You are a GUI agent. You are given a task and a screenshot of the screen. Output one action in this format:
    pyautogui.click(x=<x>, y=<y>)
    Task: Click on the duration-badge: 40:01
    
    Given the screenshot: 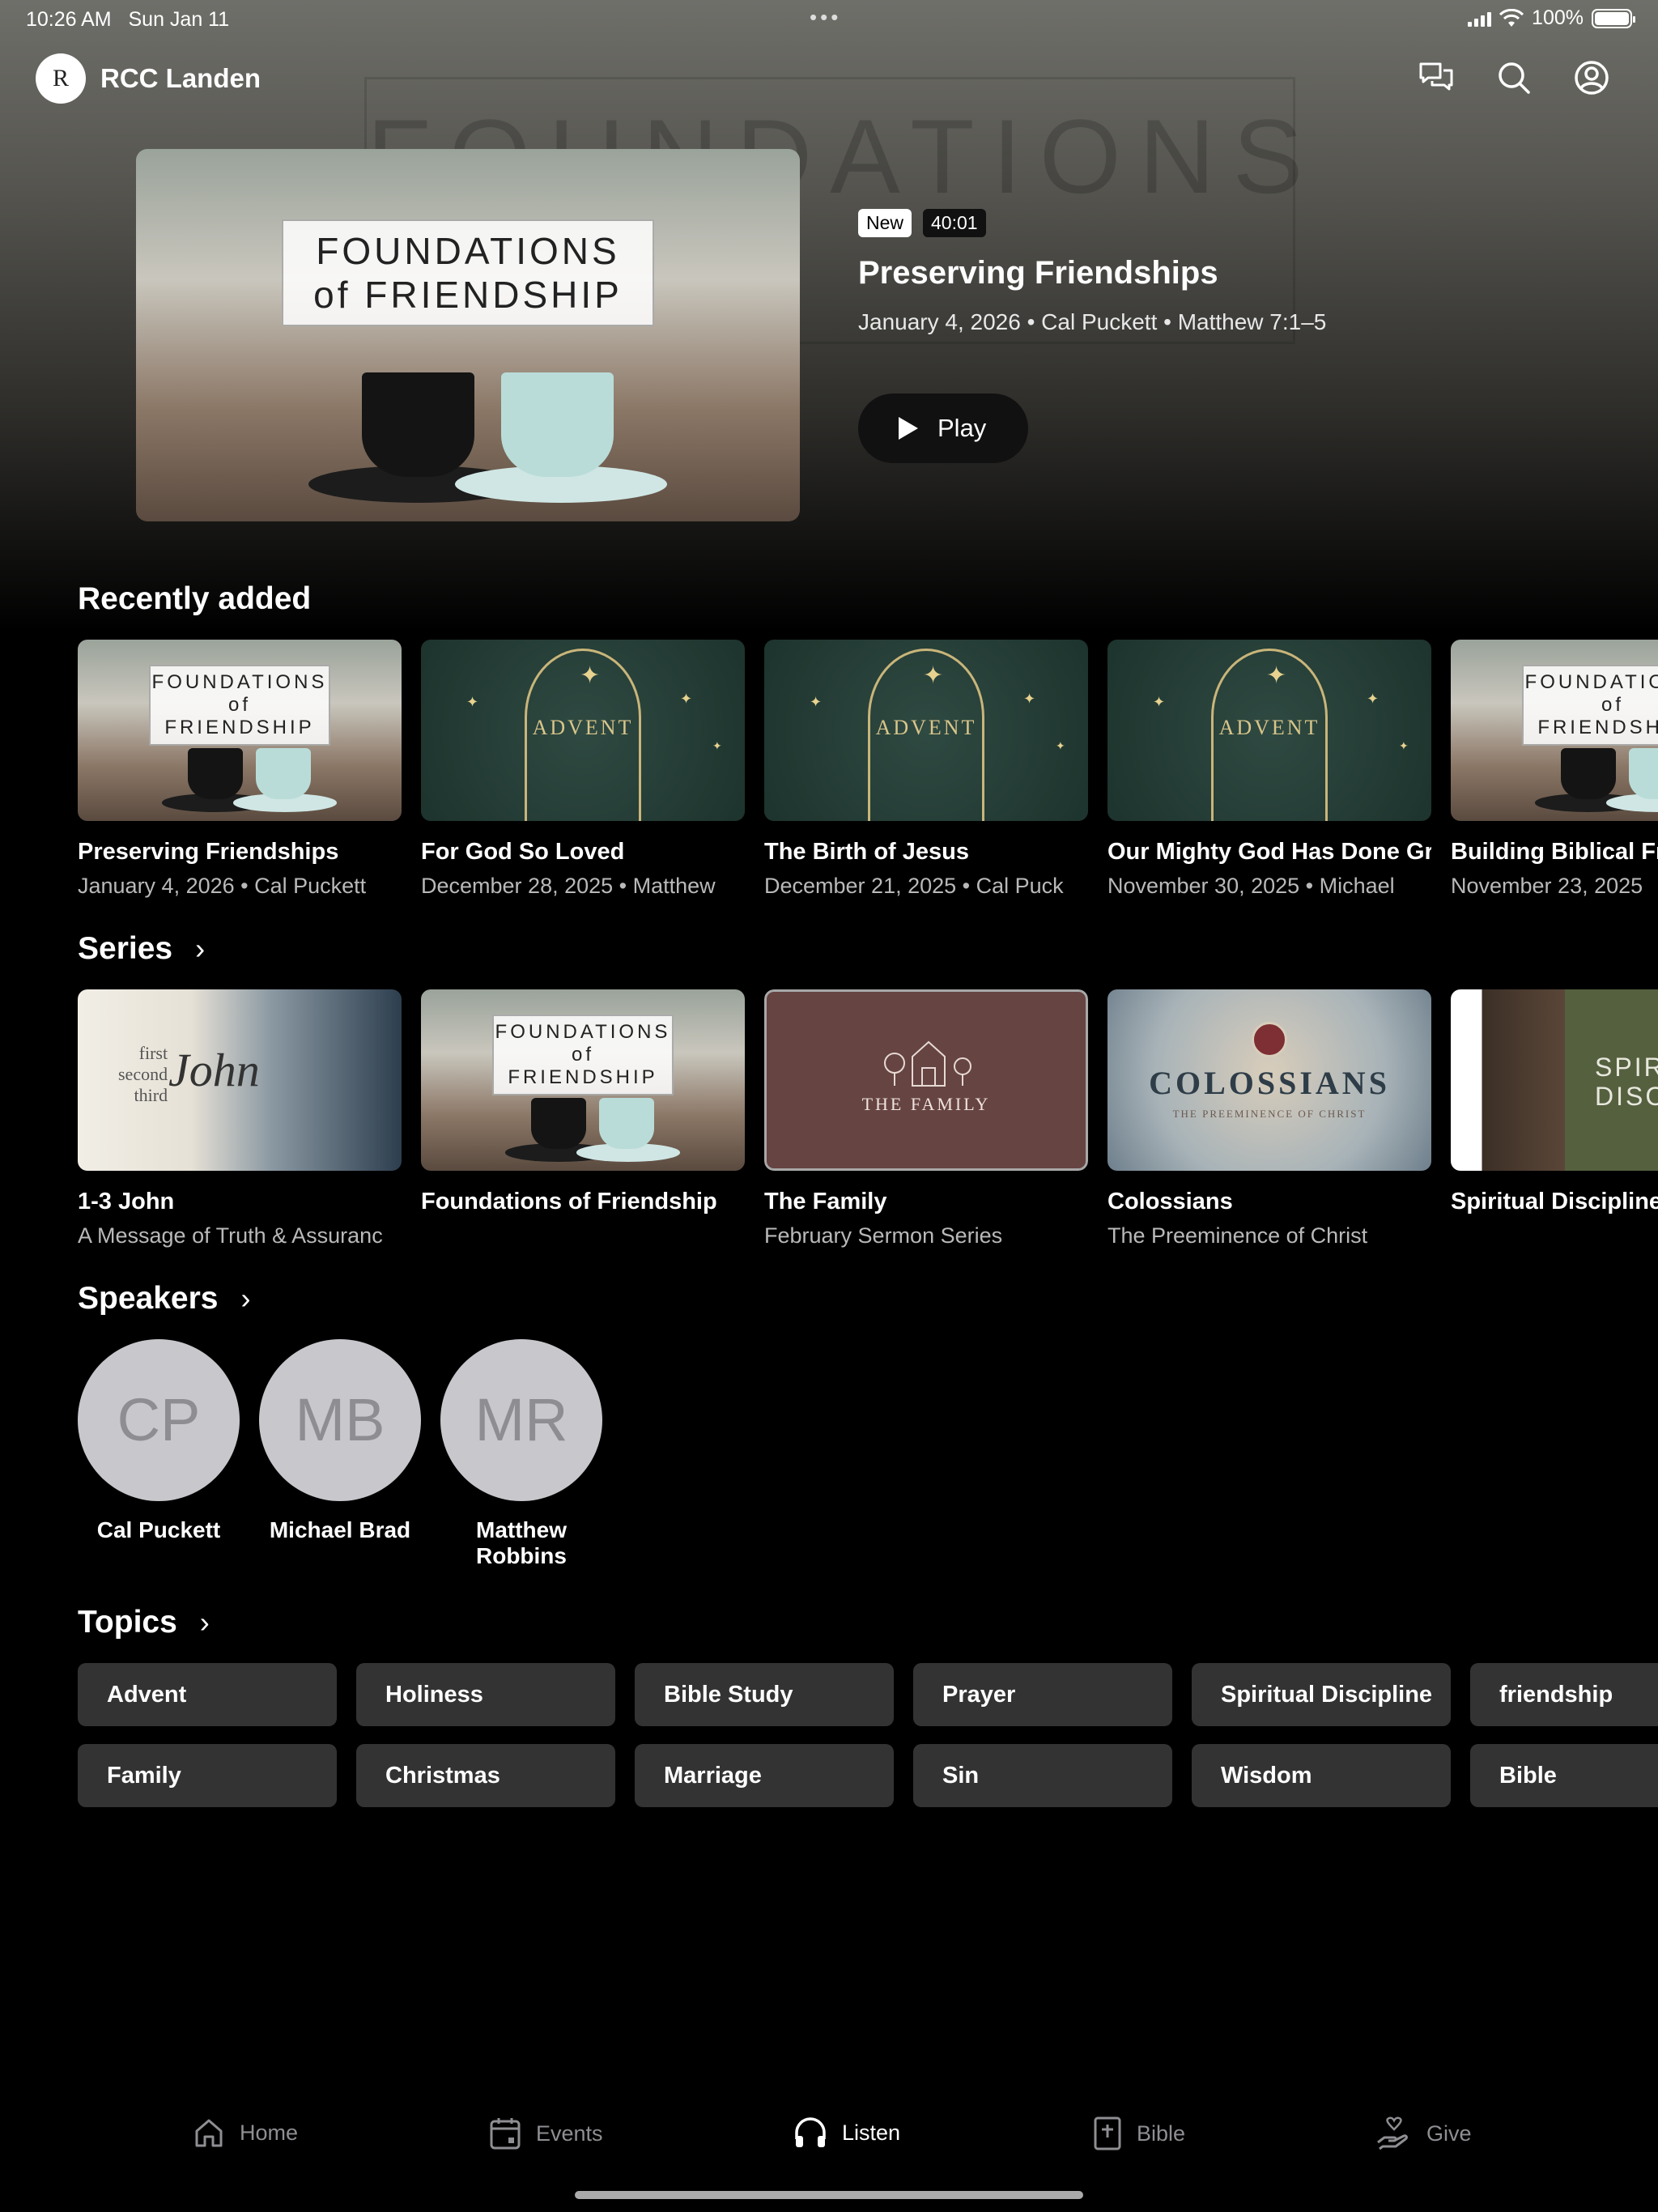 What is the action you would take?
    pyautogui.click(x=954, y=223)
    